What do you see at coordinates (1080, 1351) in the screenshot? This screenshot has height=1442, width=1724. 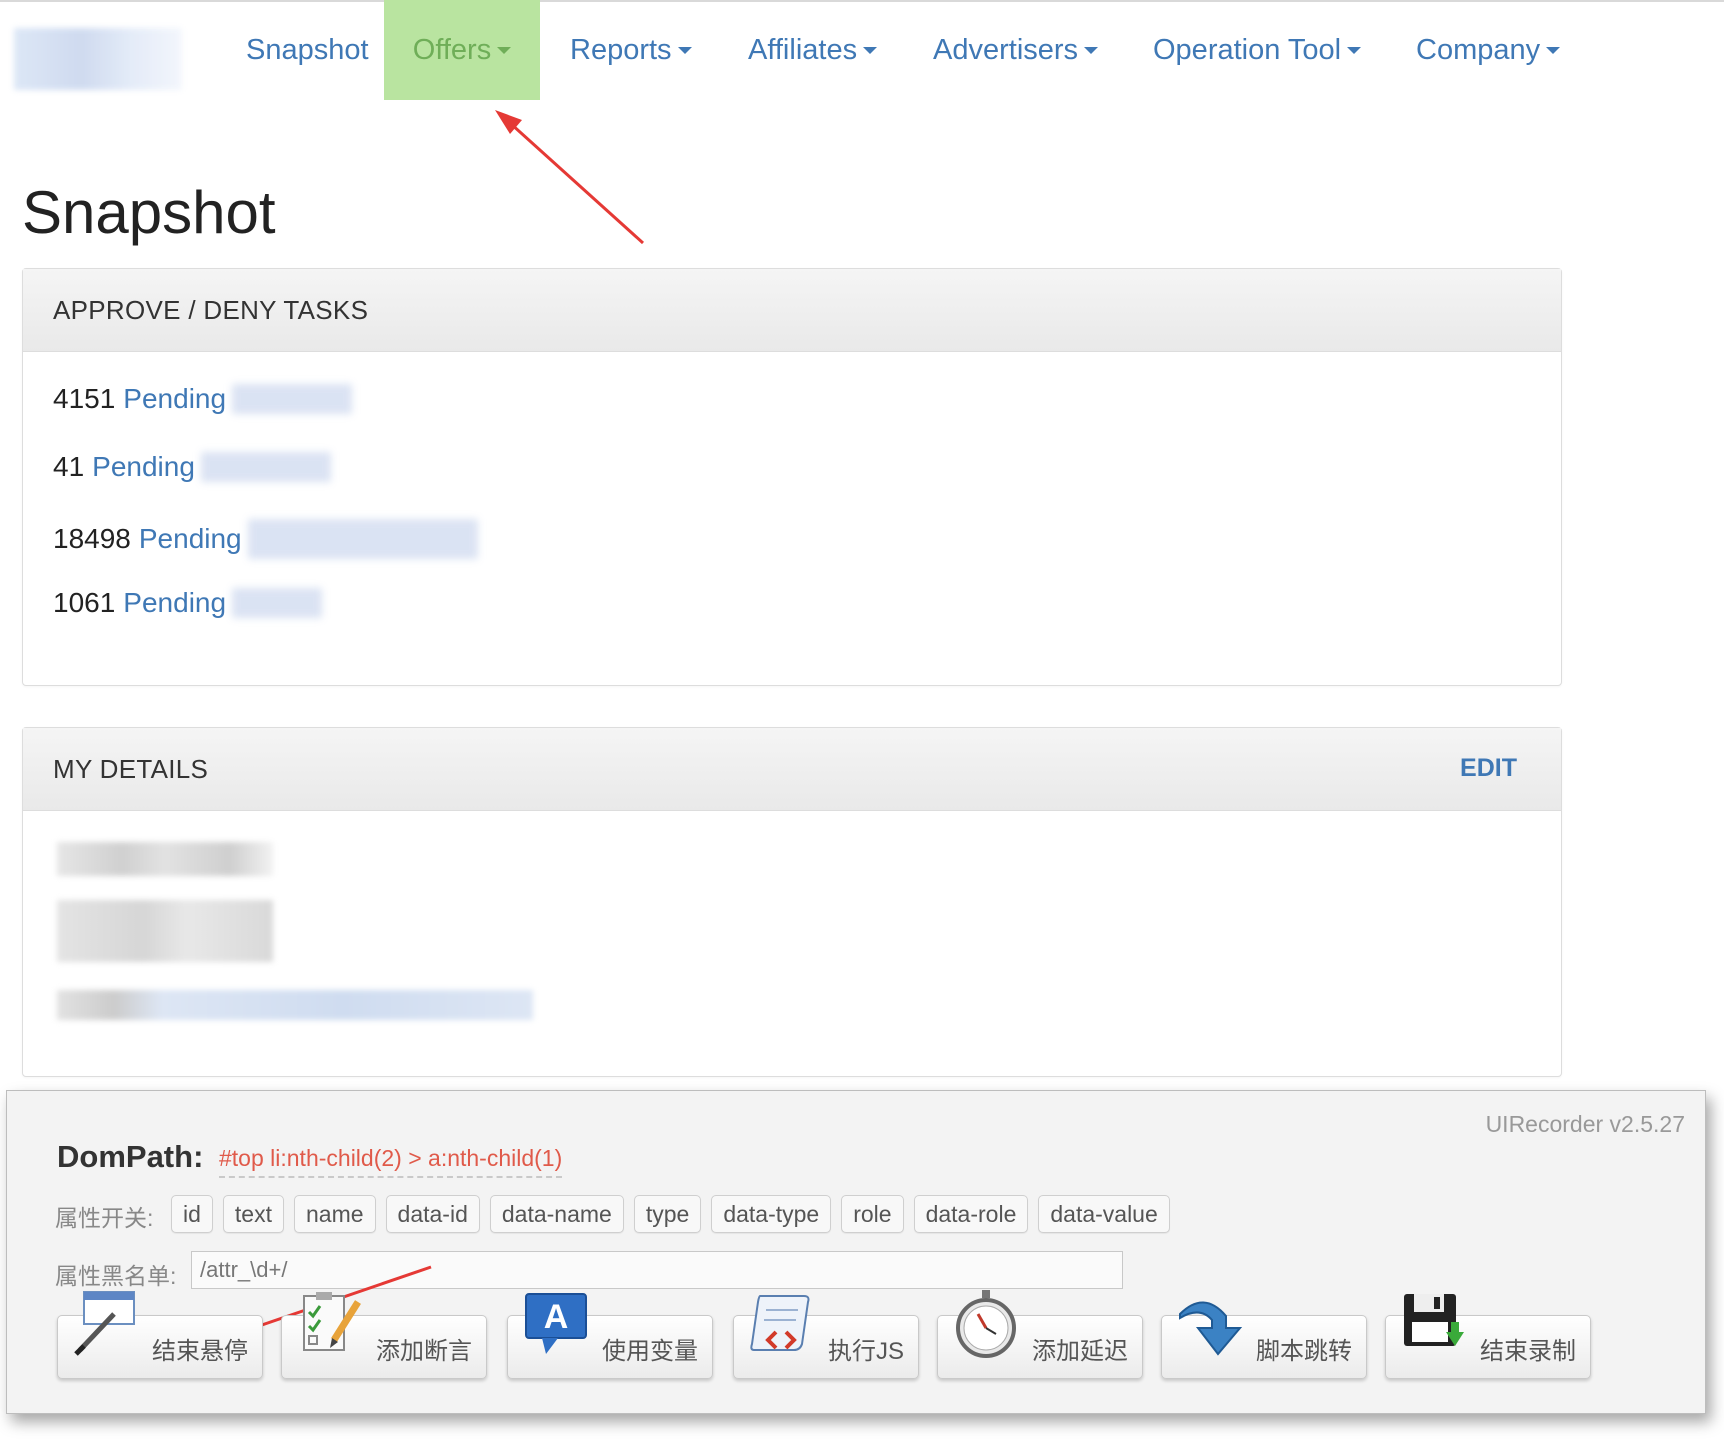 I see `action-label: 添加延迟` at bounding box center [1080, 1351].